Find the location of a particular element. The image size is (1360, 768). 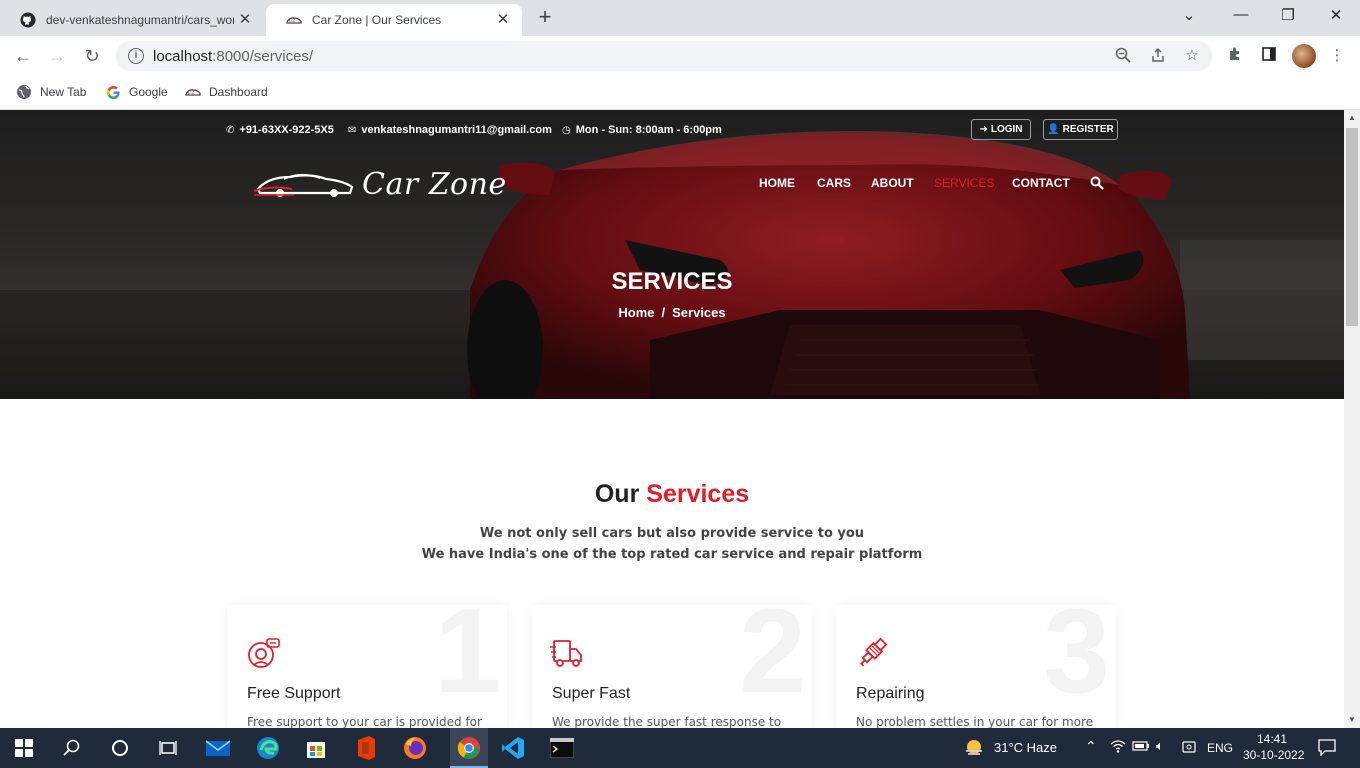

google-icon is located at coordinates (113, 92).